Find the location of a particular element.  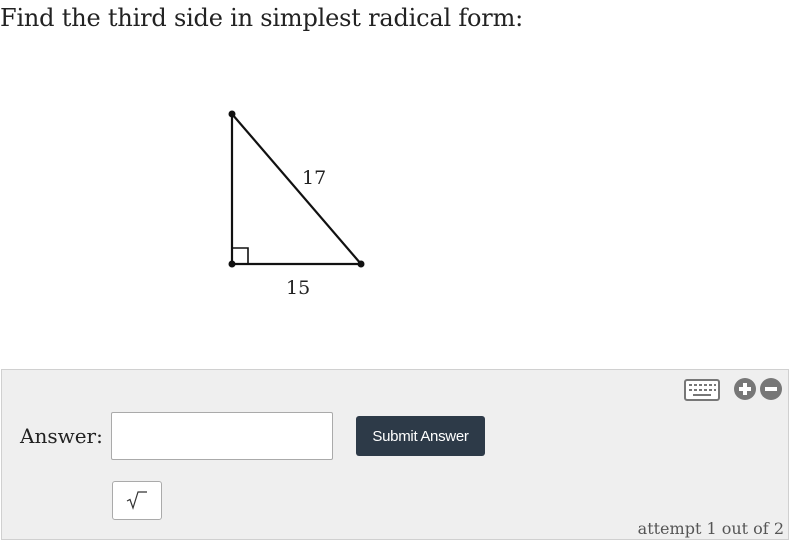

submit-answer-button: Submit Answer is located at coordinates (420, 436).